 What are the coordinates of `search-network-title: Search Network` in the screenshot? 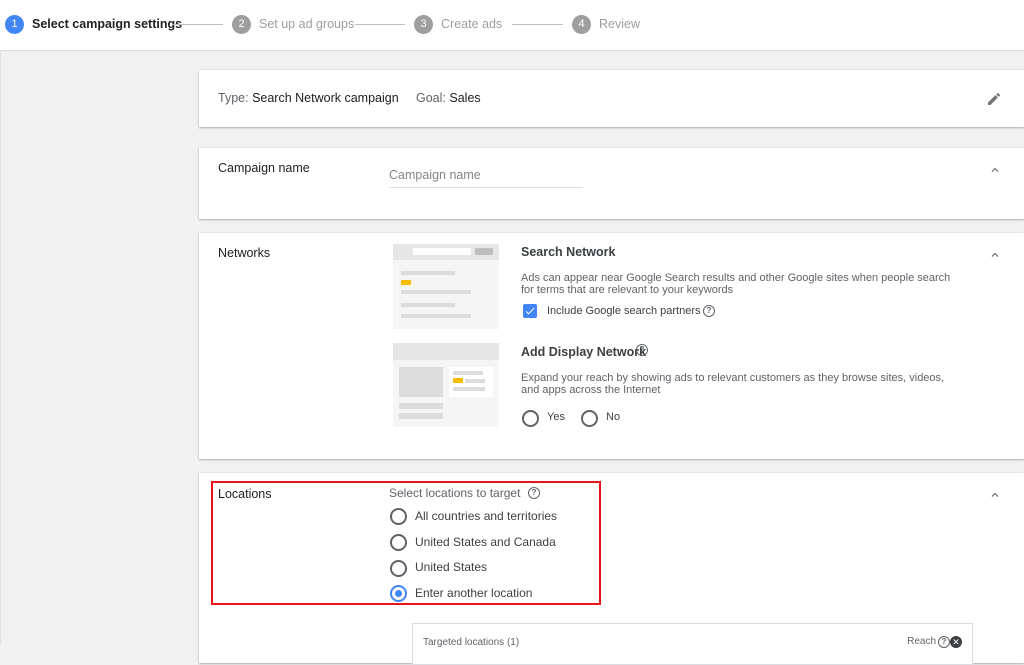 It's located at (568, 252).